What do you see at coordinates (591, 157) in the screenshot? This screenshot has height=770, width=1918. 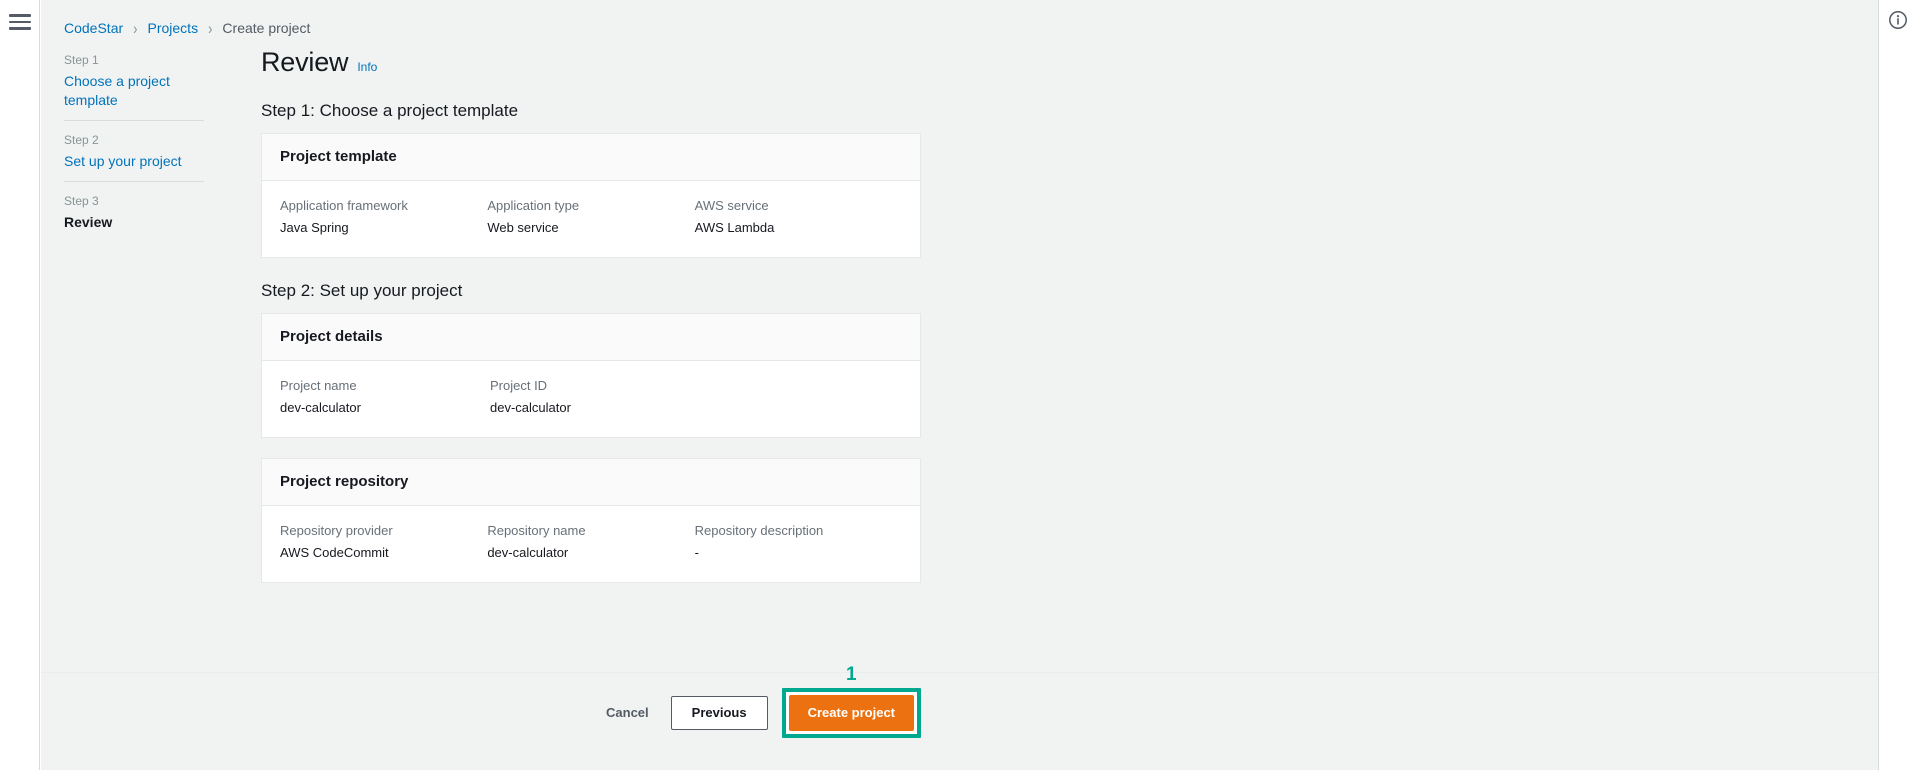 I see `card-header: Project template` at bounding box center [591, 157].